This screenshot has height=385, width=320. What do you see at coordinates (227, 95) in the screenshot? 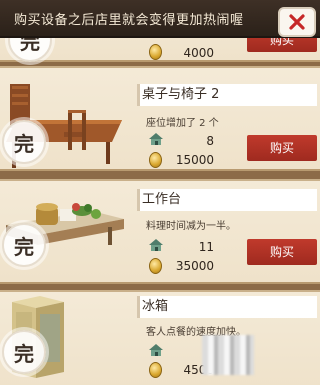
I see `item-name: 桌子与椅子 2` at bounding box center [227, 95].